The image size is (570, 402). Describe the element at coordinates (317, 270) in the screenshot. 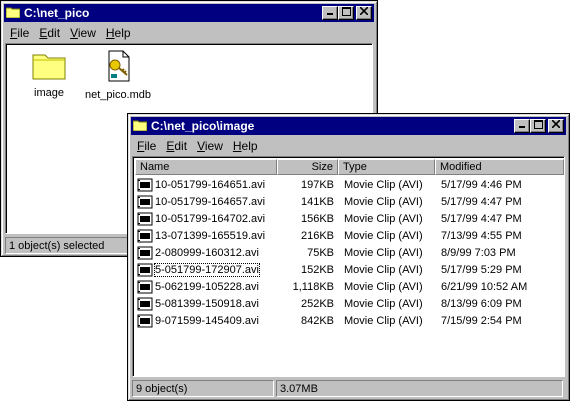

I see `file-size: 152KB` at that location.